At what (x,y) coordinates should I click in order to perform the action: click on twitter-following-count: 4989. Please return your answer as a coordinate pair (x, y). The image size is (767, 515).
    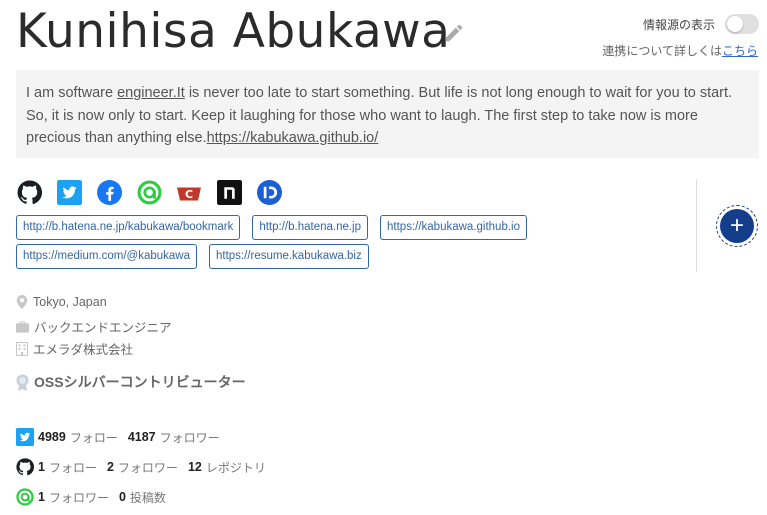
    Looking at the image, I should click on (52, 437).